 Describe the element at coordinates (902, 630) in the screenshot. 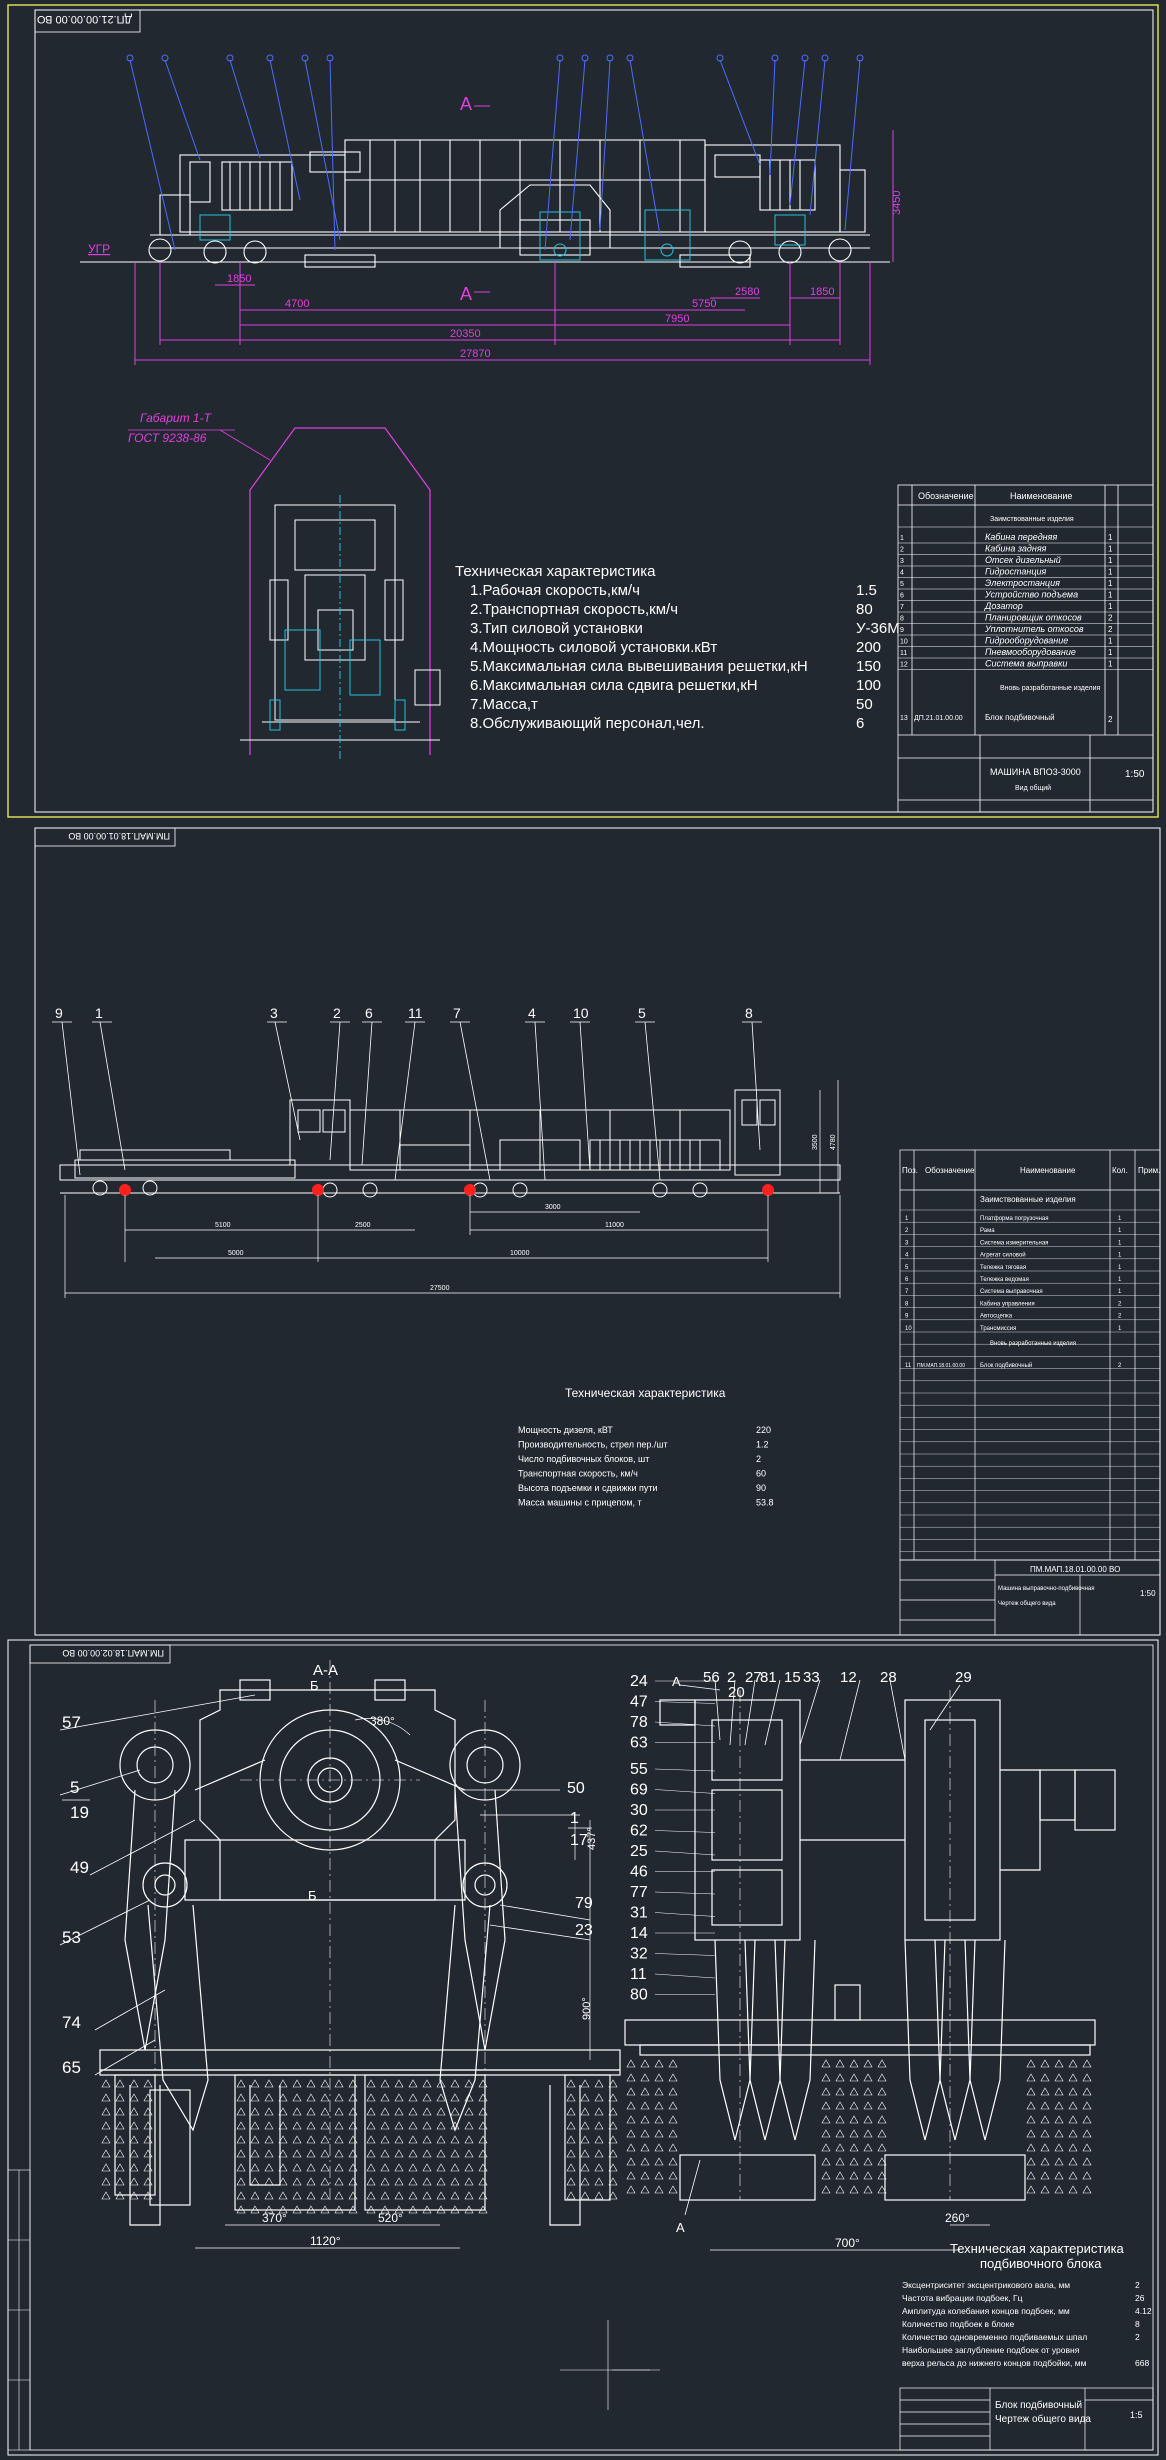

I see `sheet1-row-num: 9` at that location.